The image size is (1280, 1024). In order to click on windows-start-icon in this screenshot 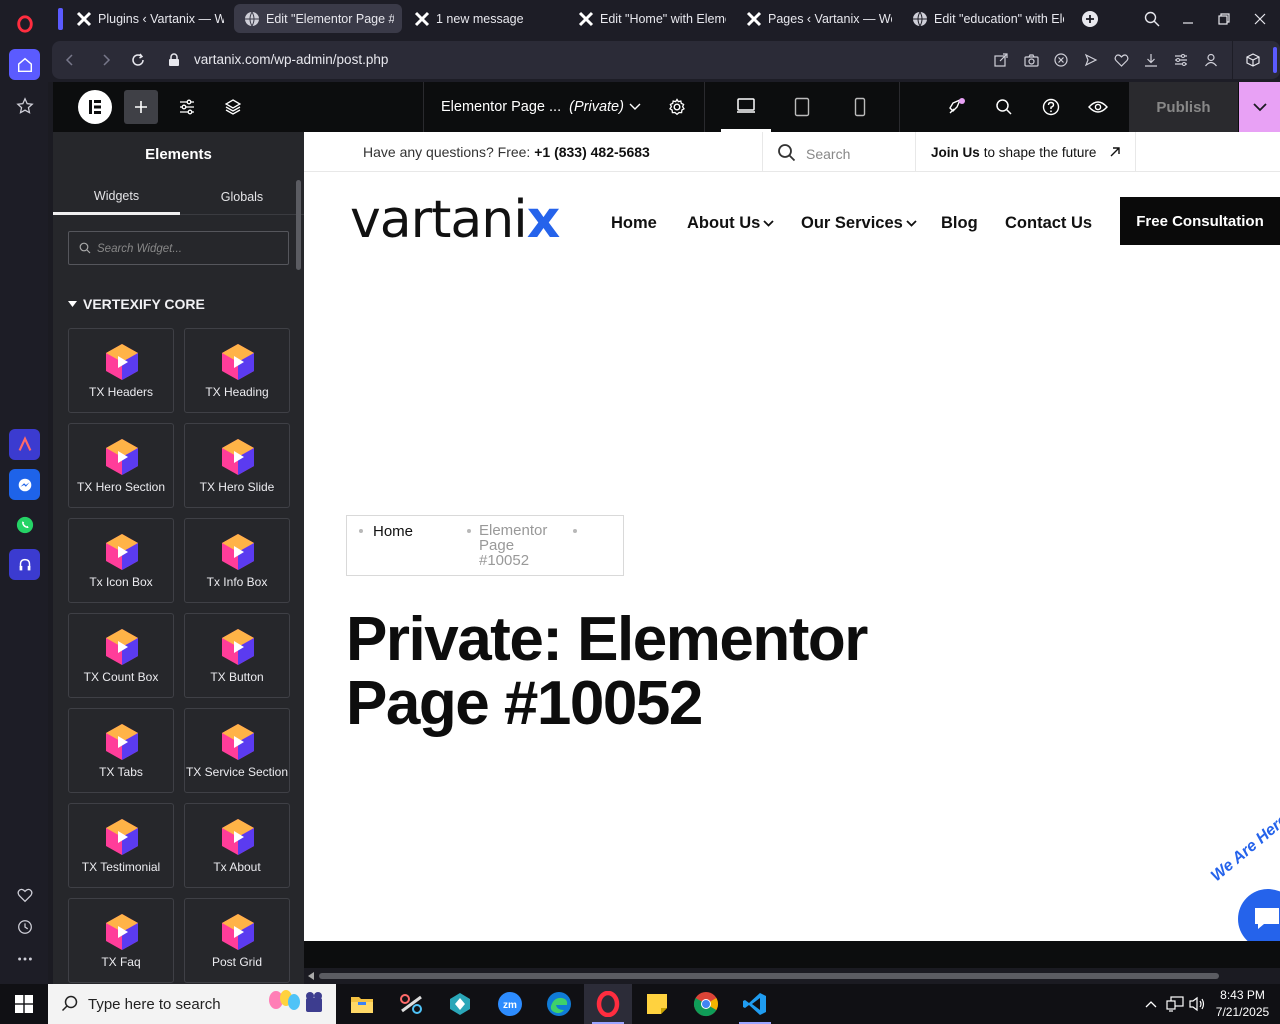, I will do `click(24, 1004)`.